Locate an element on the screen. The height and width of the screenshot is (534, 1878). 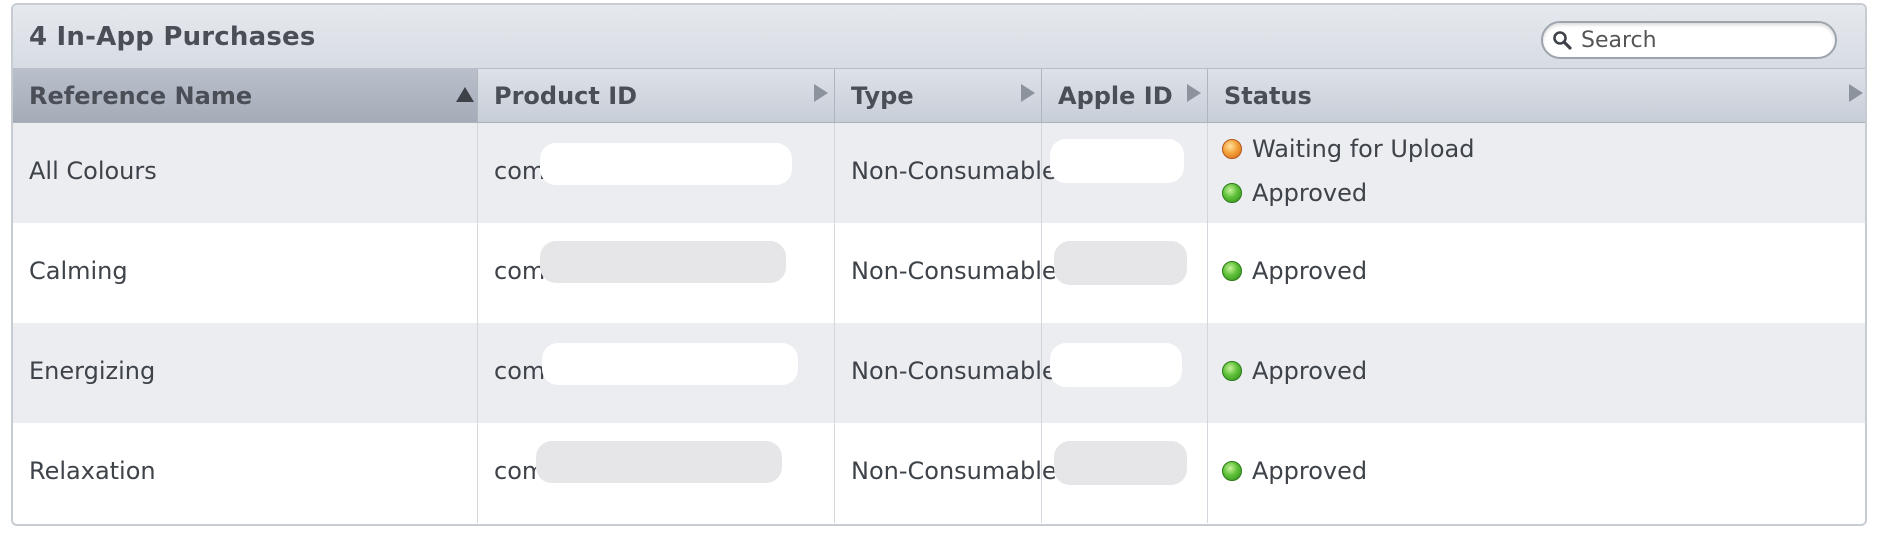
panel-header: 4 In-App Purchases is located at coordinates (939, 37).